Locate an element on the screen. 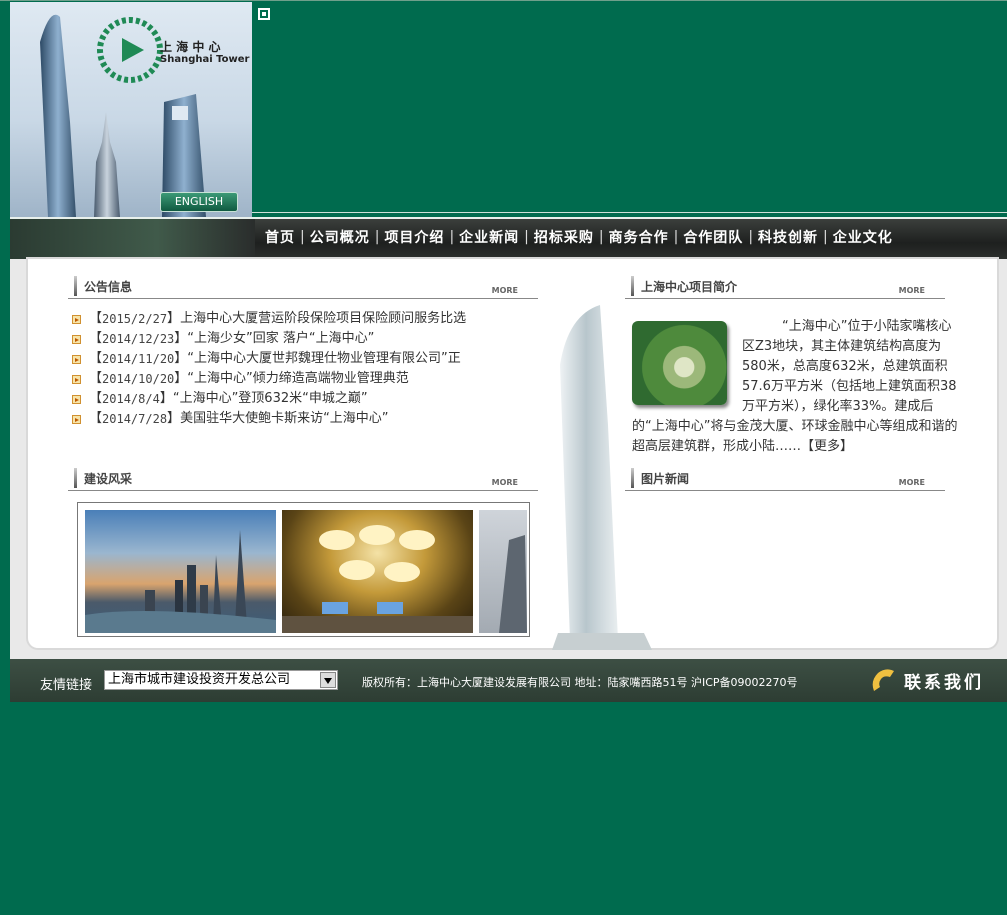 This screenshot has width=1007, height=915. photo-news-section-title: 图片新闻 is located at coordinates (665, 479).